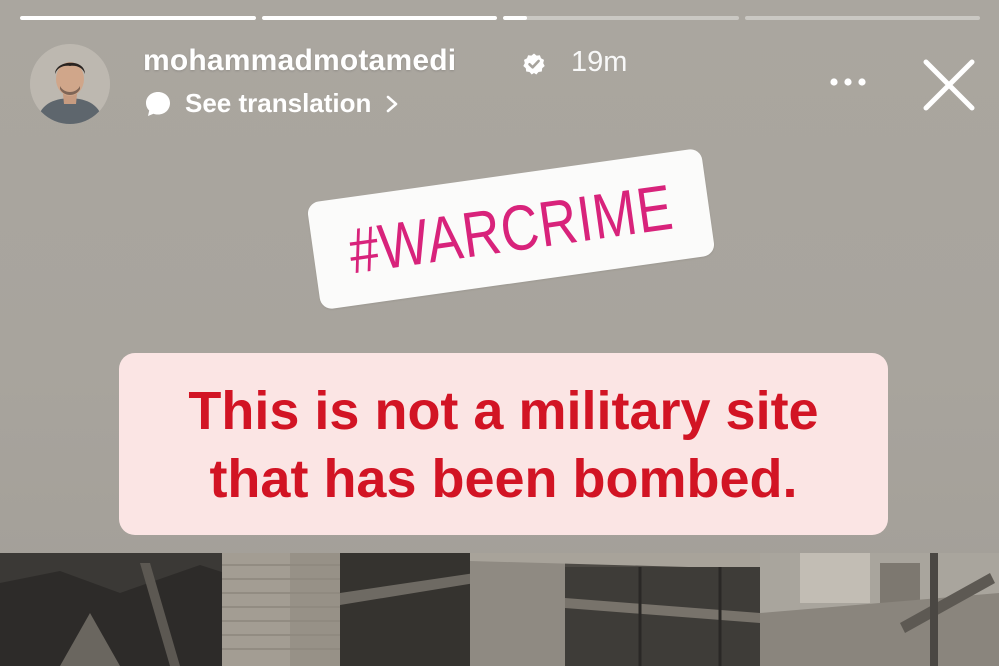  What do you see at coordinates (503, 411) in the screenshot?
I see `caption-line-1: This is not a military site` at bounding box center [503, 411].